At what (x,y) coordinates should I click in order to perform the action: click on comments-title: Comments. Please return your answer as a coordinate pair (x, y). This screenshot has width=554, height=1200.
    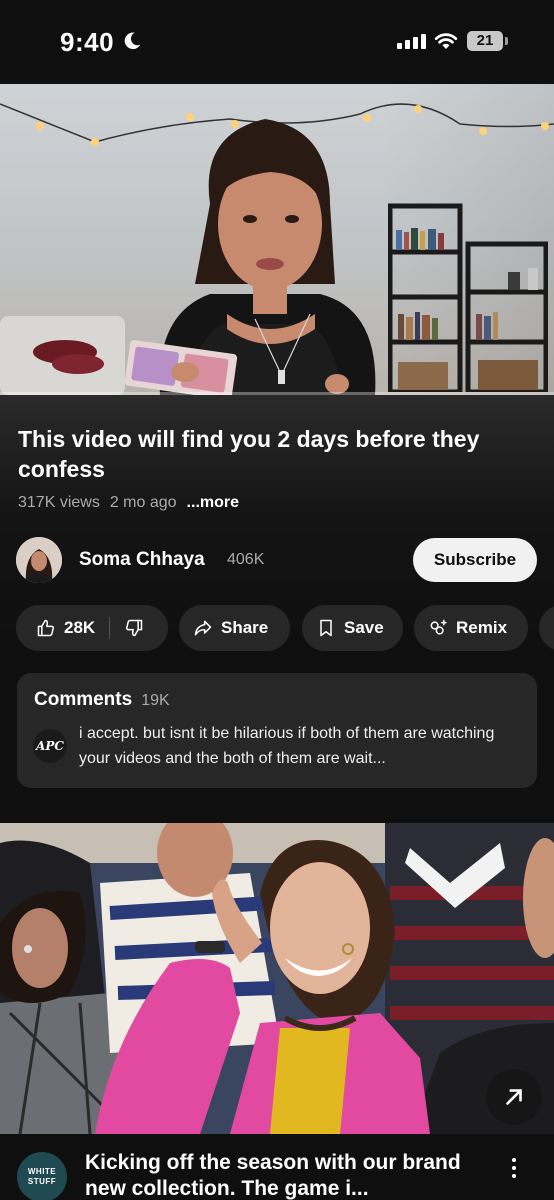
    Looking at the image, I should click on (83, 699).